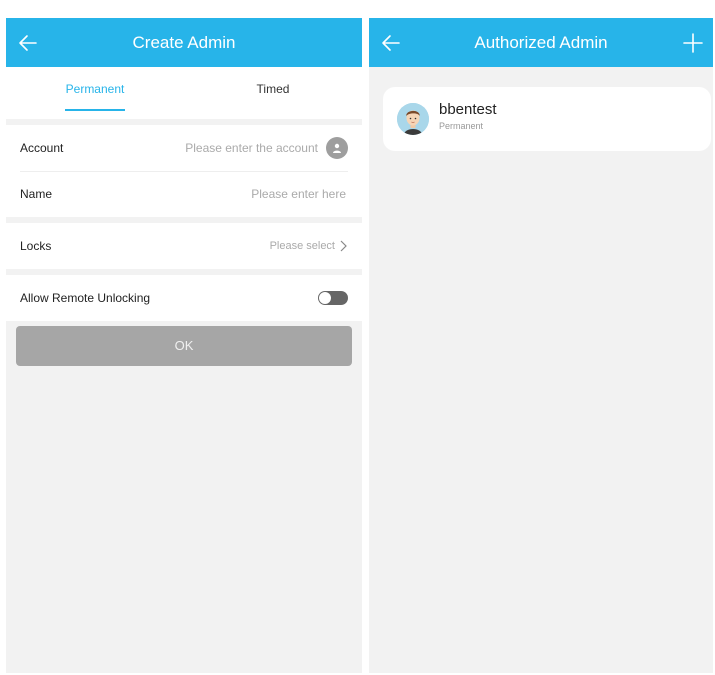 This screenshot has height=675, width=715. What do you see at coordinates (36, 246) in the screenshot?
I see `locks-label: Locks` at bounding box center [36, 246].